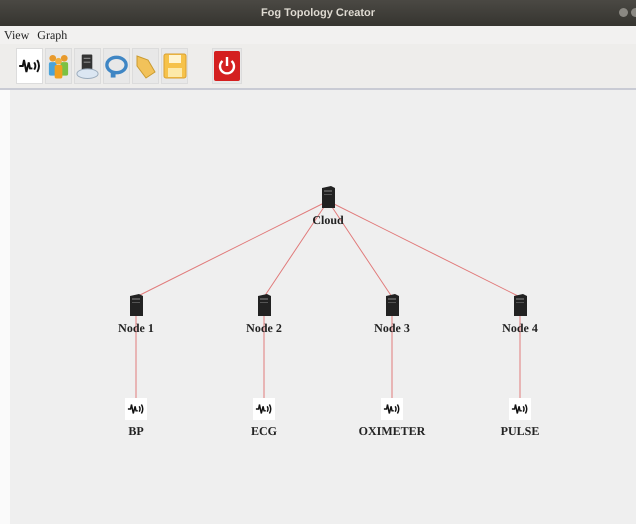  I want to click on menu-item: View, so click(17, 35).